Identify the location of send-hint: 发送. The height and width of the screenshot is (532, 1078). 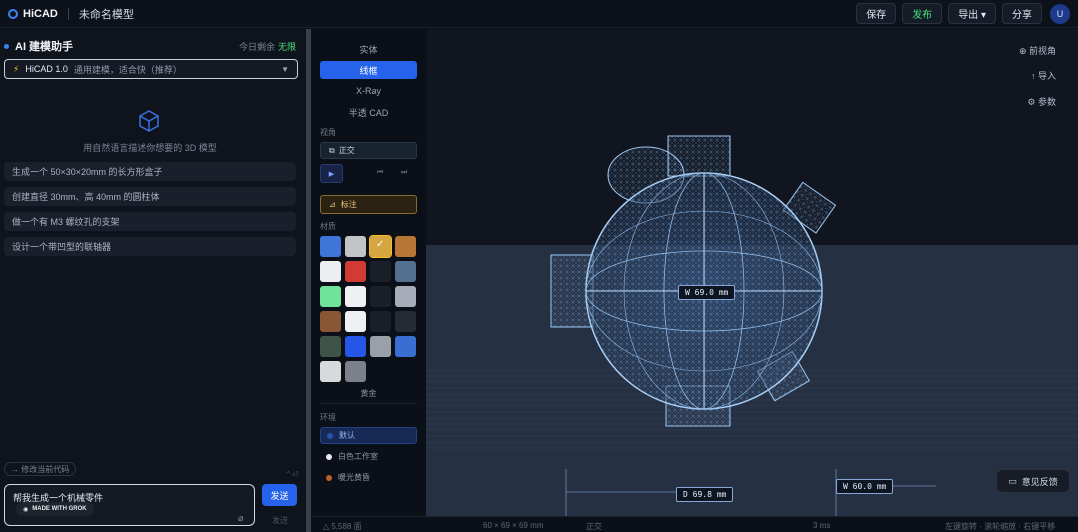
(280, 520).